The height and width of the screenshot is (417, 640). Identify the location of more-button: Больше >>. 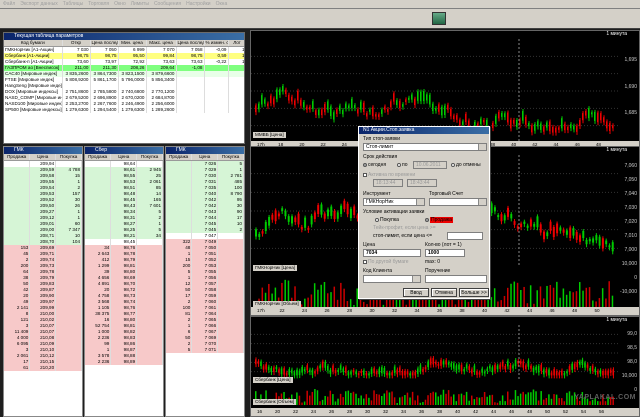
(474, 292).